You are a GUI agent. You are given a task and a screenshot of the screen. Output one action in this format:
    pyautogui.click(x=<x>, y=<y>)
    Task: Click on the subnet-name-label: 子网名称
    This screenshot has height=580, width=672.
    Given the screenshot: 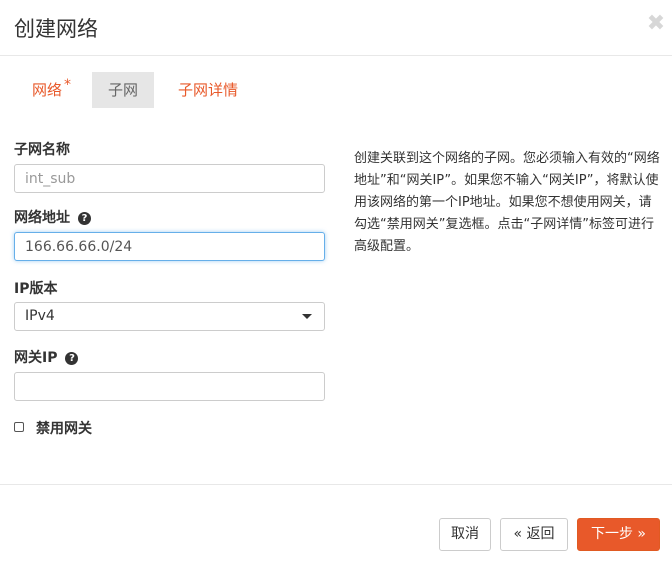 What is the action you would take?
    pyautogui.click(x=42, y=150)
    